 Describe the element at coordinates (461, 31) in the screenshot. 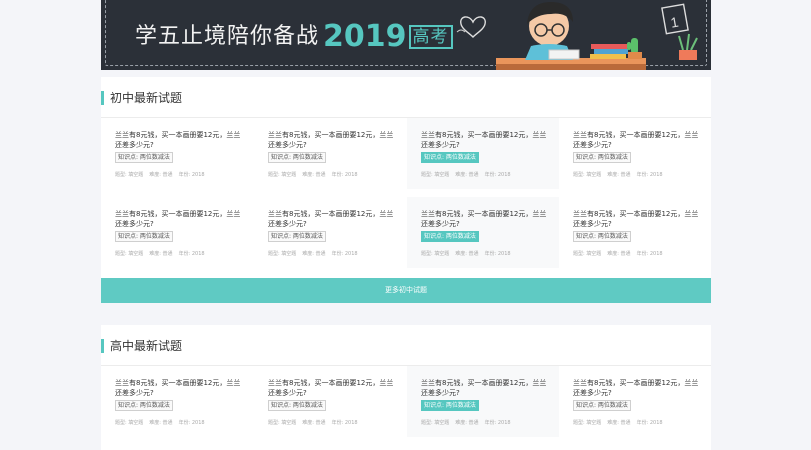

I see `doodle-icon` at that location.